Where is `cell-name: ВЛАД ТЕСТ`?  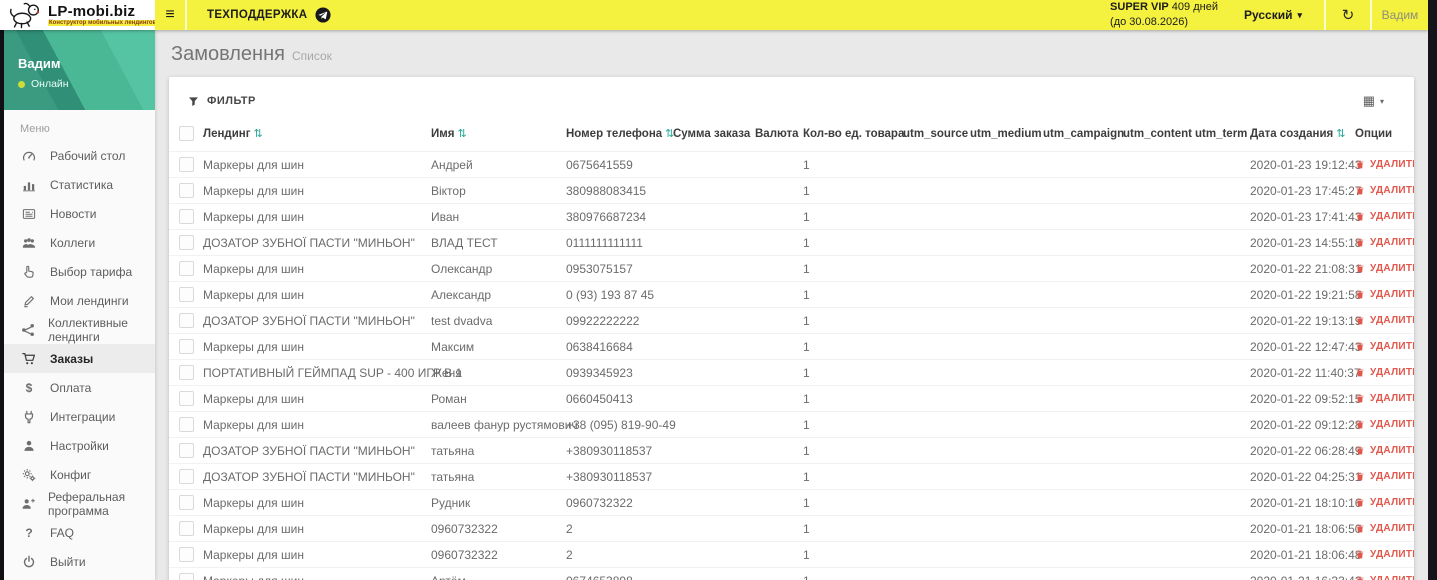
cell-name: ВЛАД ТЕСТ is located at coordinates (495, 242).